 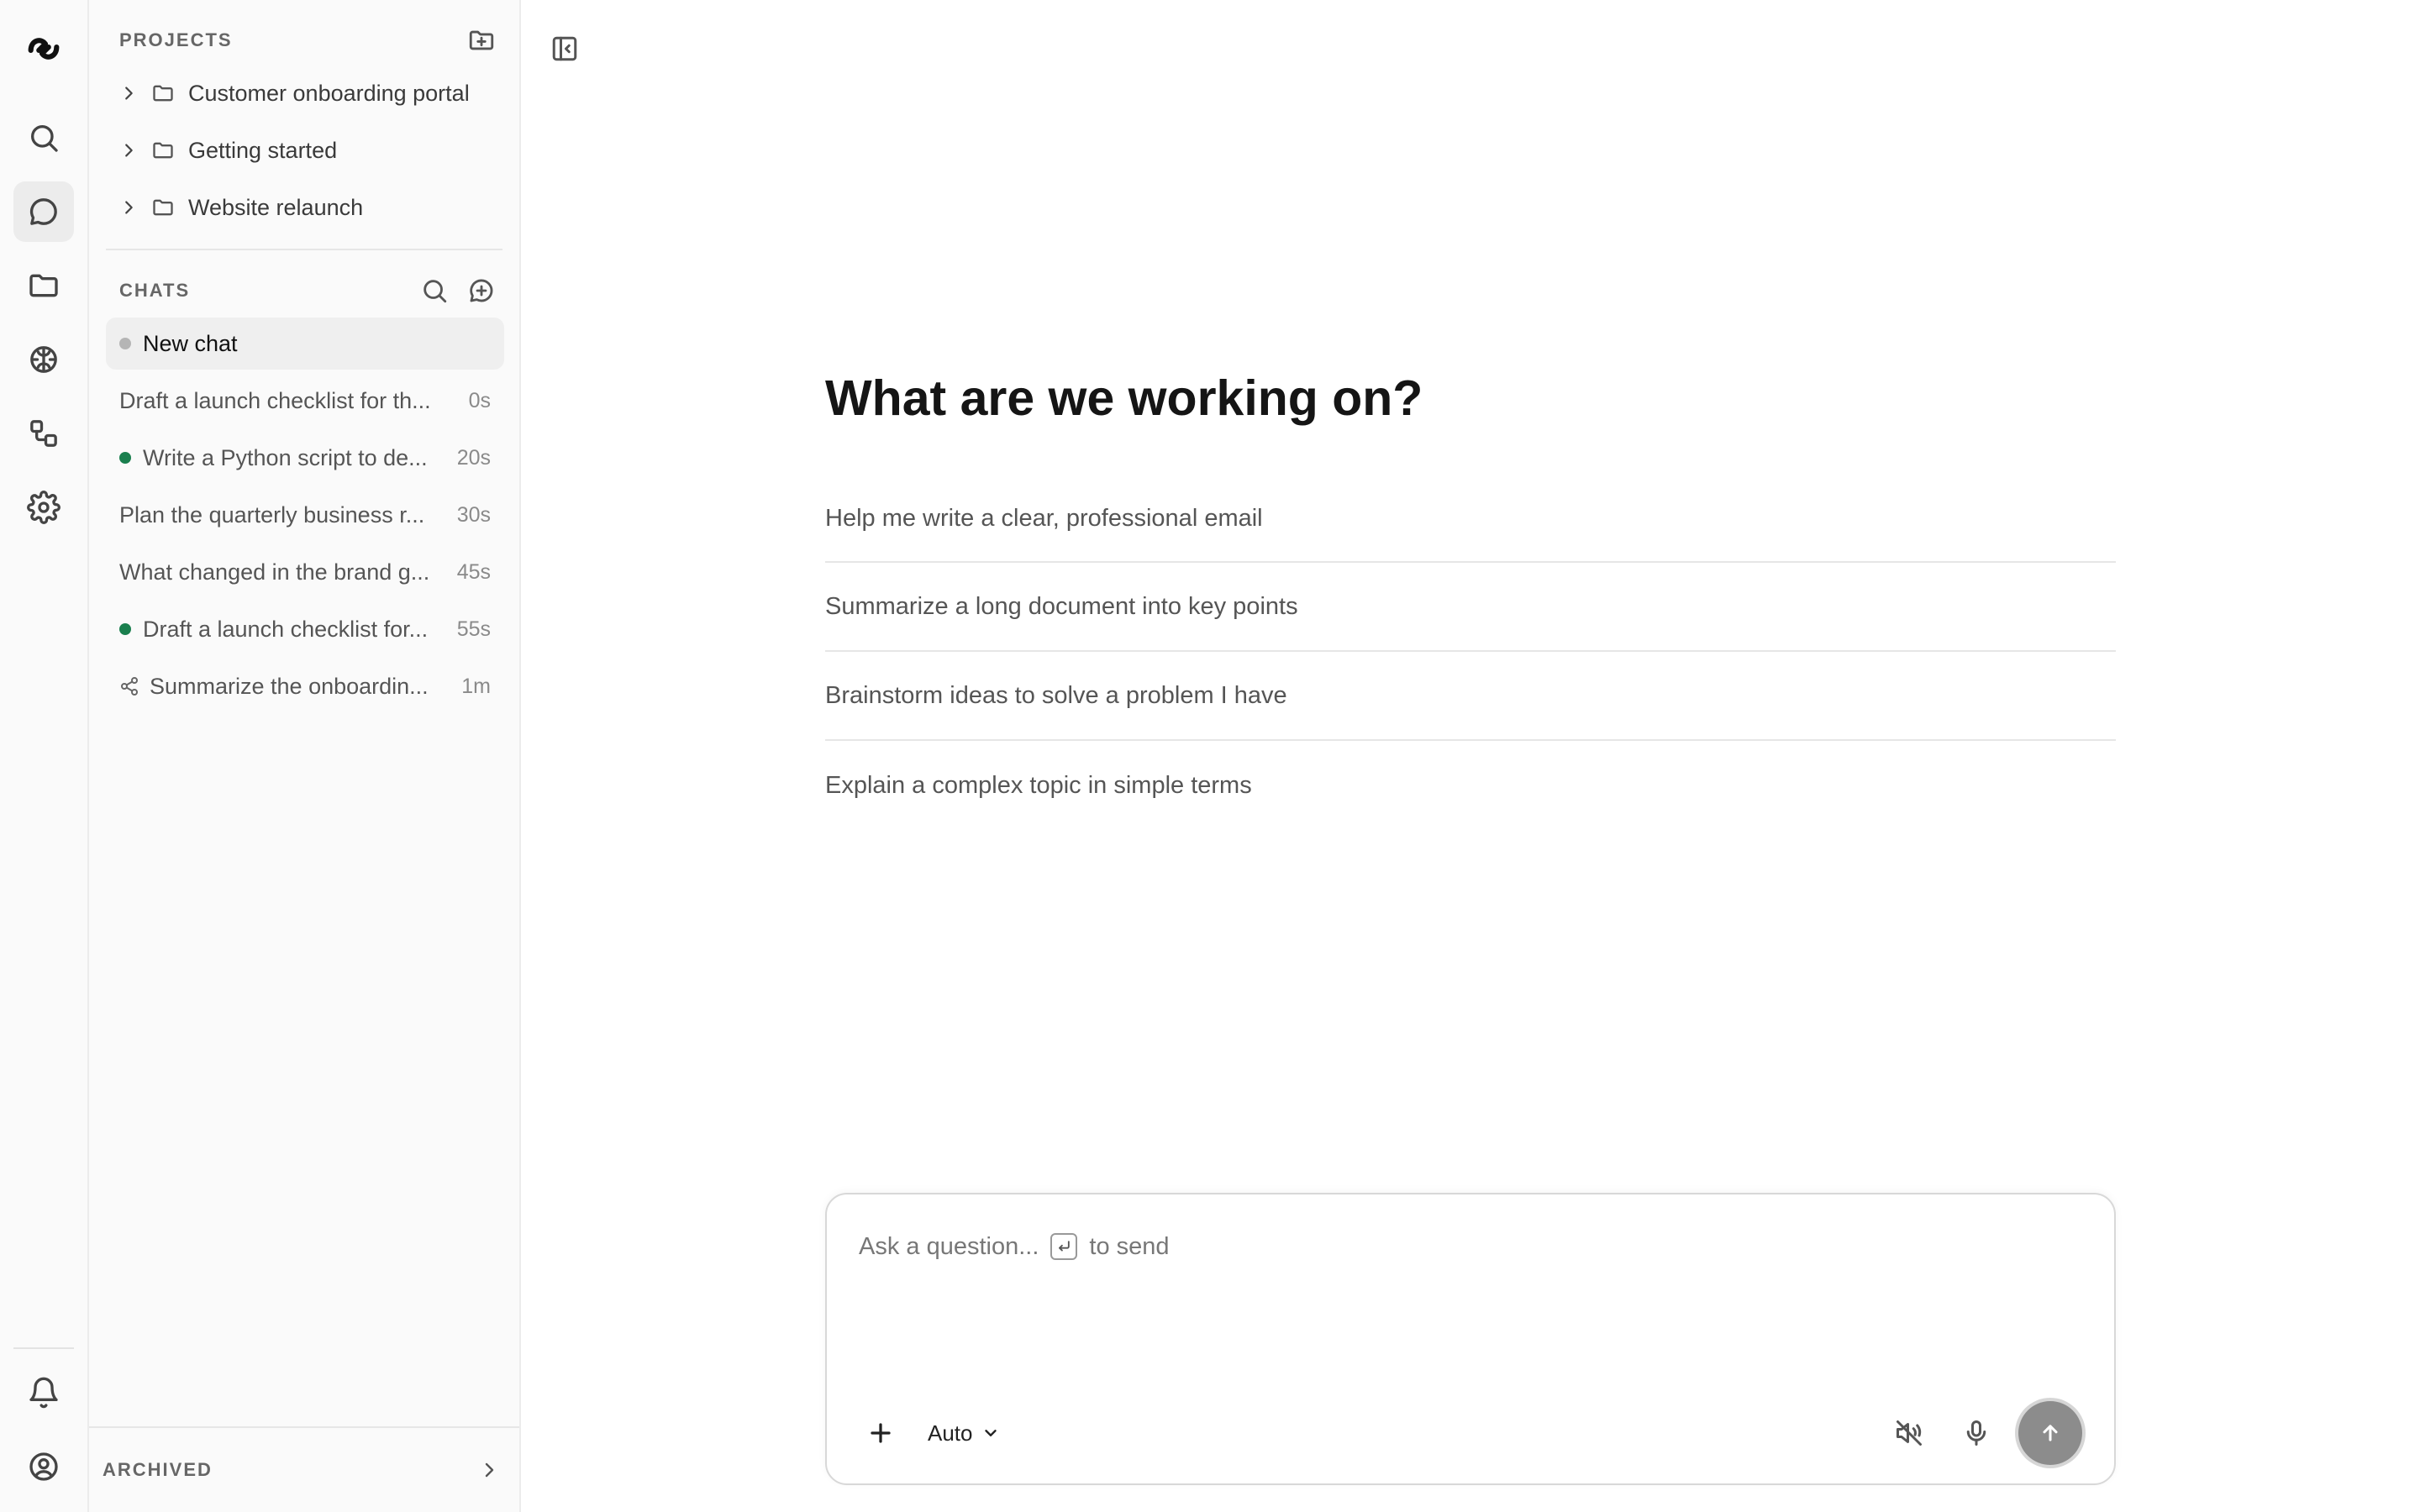 What do you see at coordinates (1909, 1433) in the screenshot?
I see `speaker-muted-icon` at bounding box center [1909, 1433].